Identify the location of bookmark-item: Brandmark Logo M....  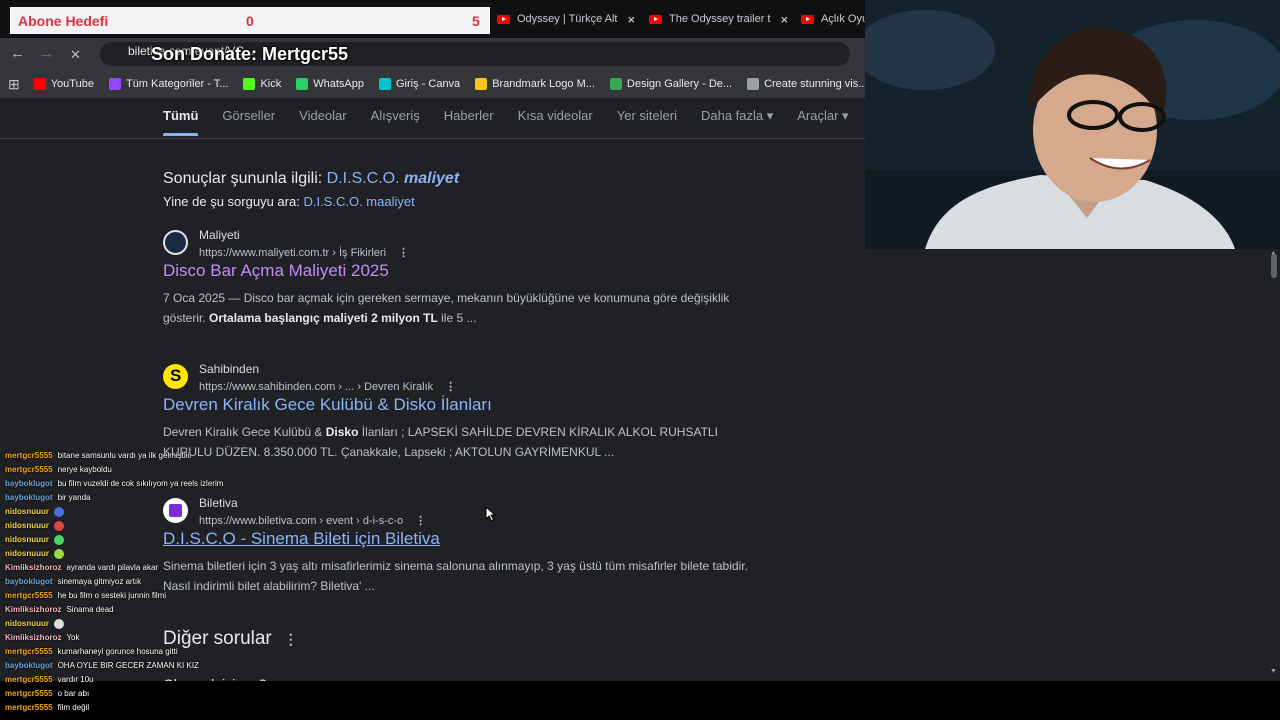
(535, 84).